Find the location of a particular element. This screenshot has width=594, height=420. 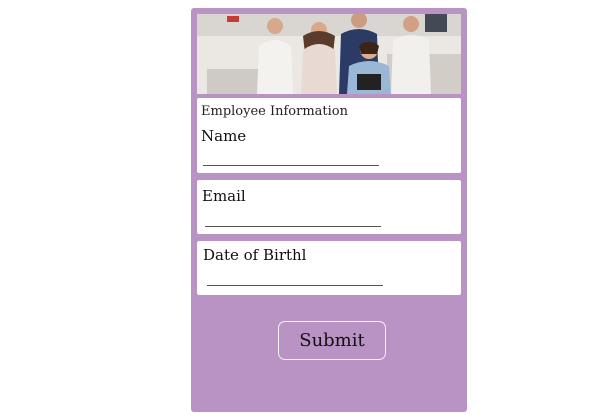

team-photo-image is located at coordinates (329, 54).